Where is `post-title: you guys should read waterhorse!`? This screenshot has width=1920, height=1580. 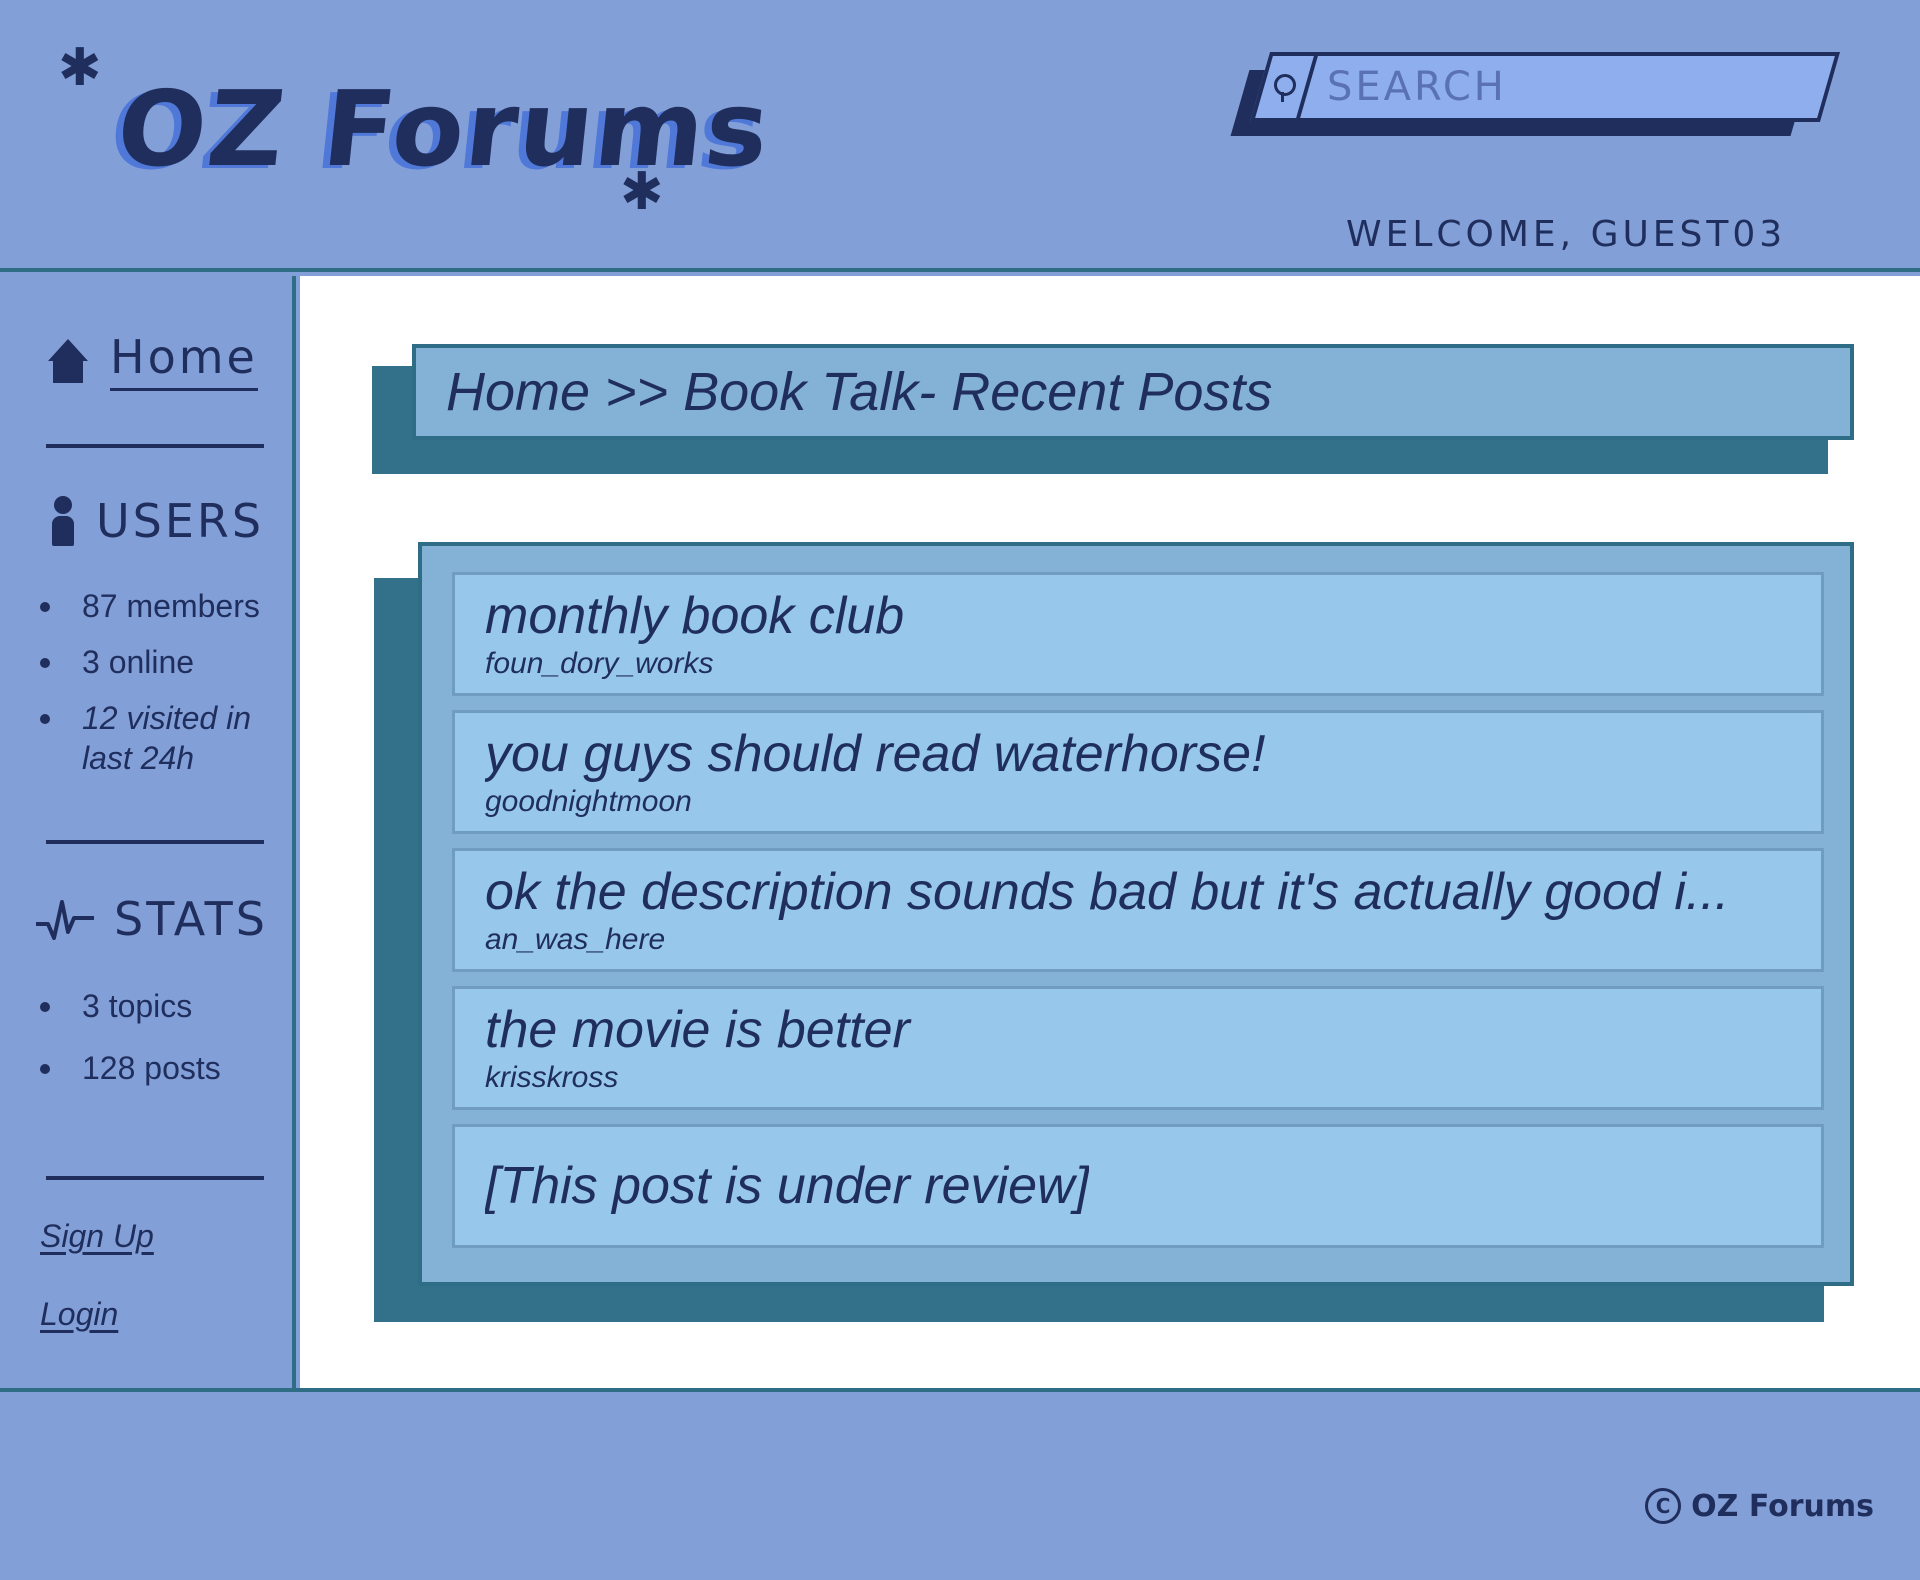
post-title: you guys should read waterhorse! is located at coordinates (875, 754).